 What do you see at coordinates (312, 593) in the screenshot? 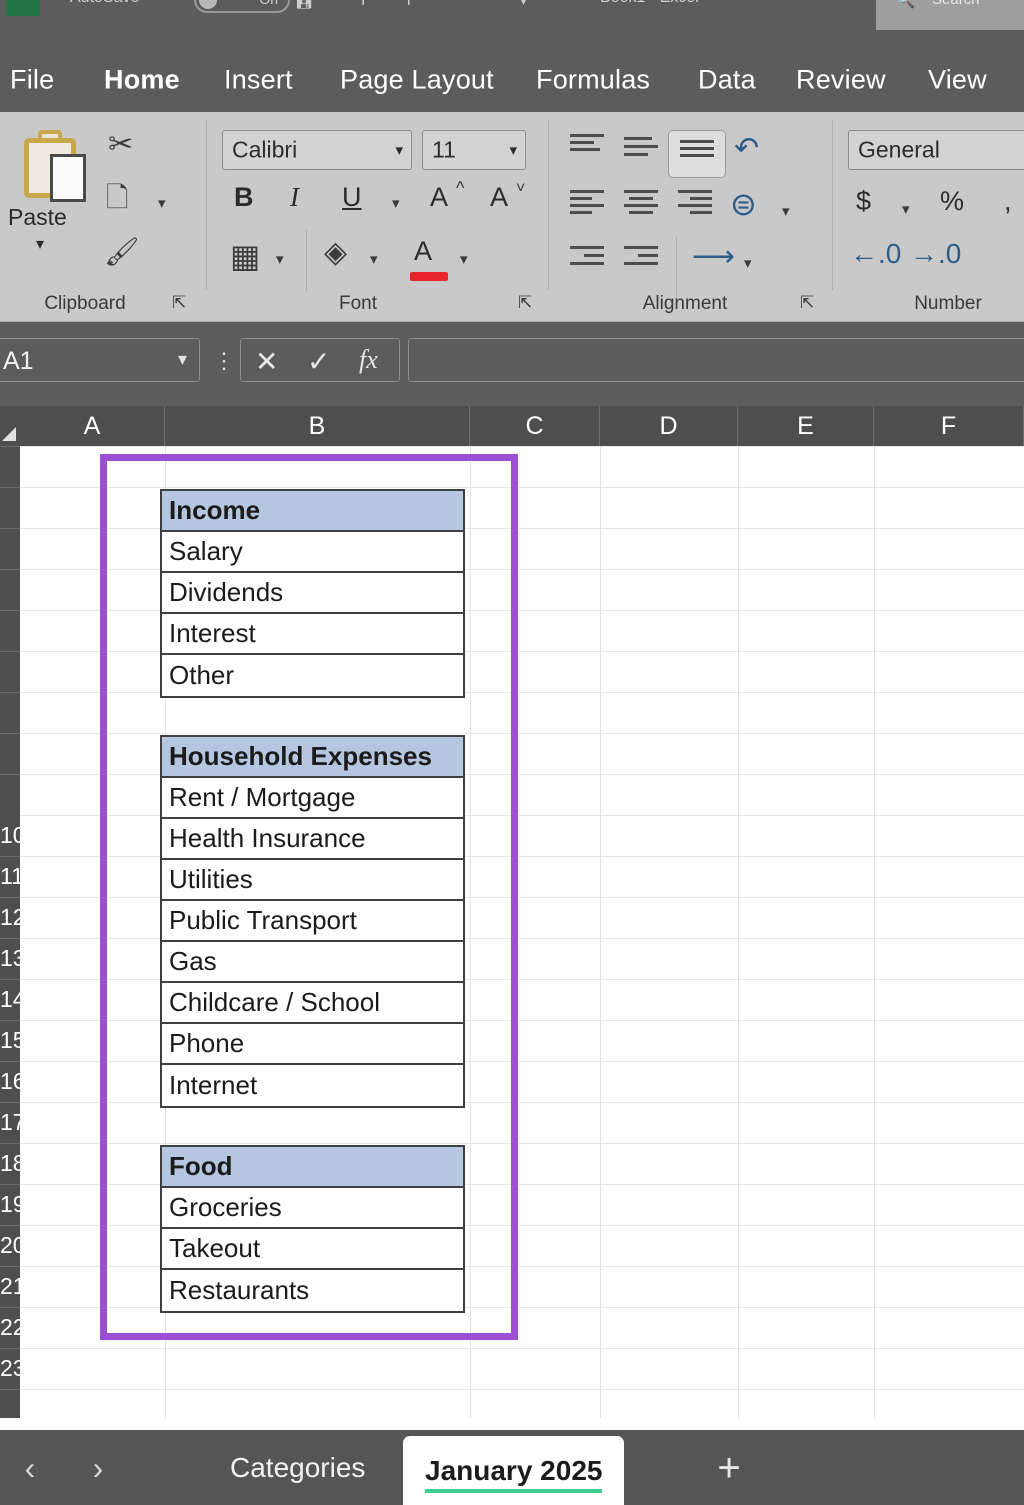
I see `category-item: Dividends` at bounding box center [312, 593].